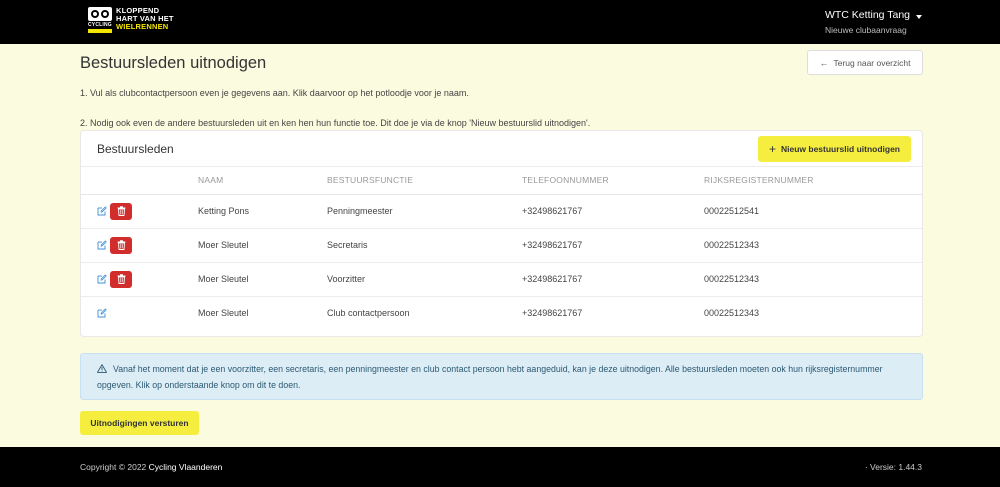 The height and width of the screenshot is (487, 1000). What do you see at coordinates (613, 181) in the screenshot?
I see `column-header-telefoonnummer: TELEFOONNUMMER` at bounding box center [613, 181].